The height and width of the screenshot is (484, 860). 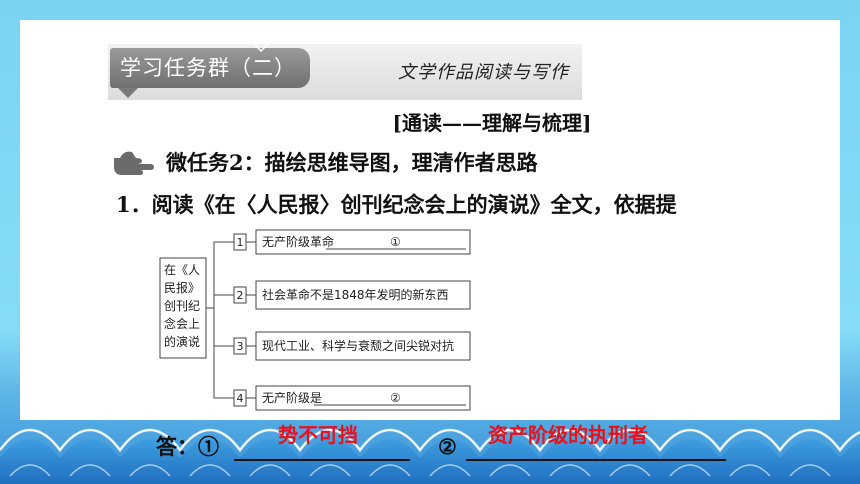 I want to click on mindmap-branch-2-text: 社会革命不是1848年发明的新东西, so click(x=355, y=294).